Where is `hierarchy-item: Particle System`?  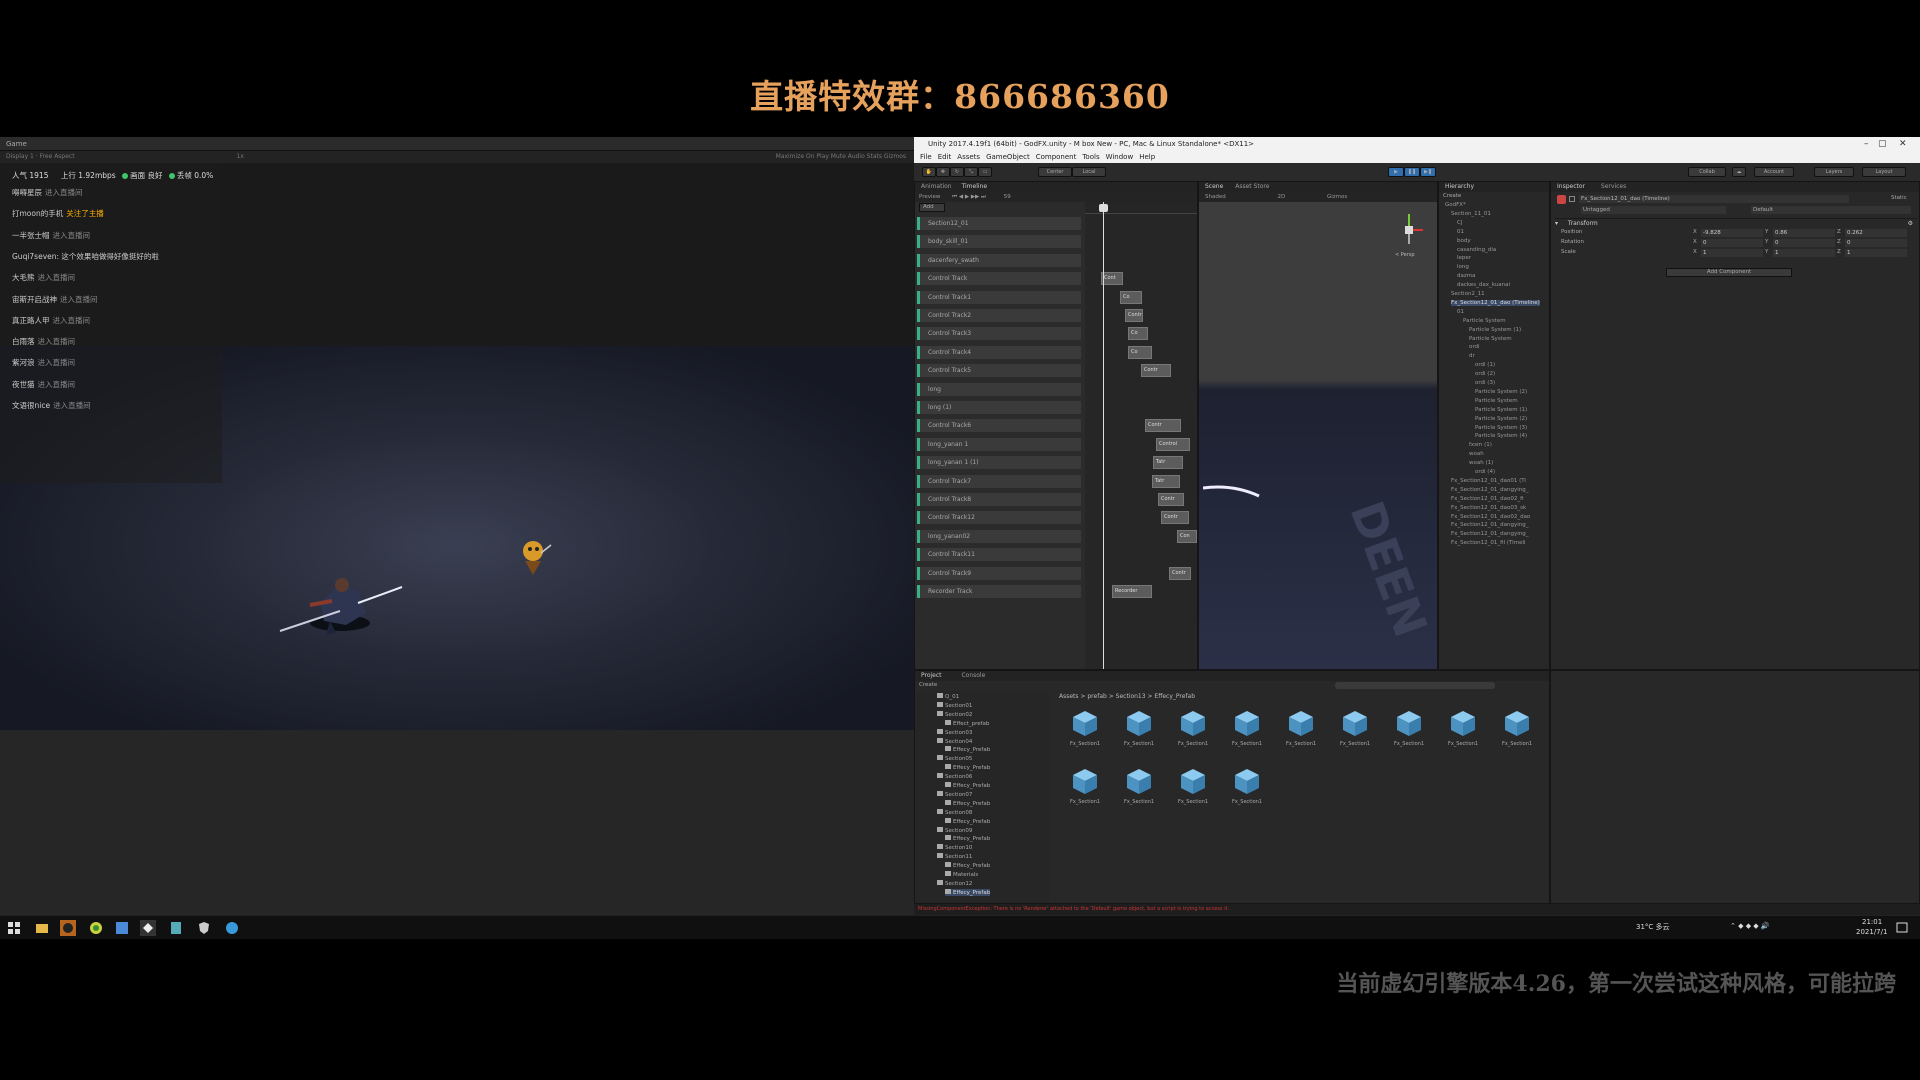
hierarchy-item: Particle System is located at coordinates (1484, 321).